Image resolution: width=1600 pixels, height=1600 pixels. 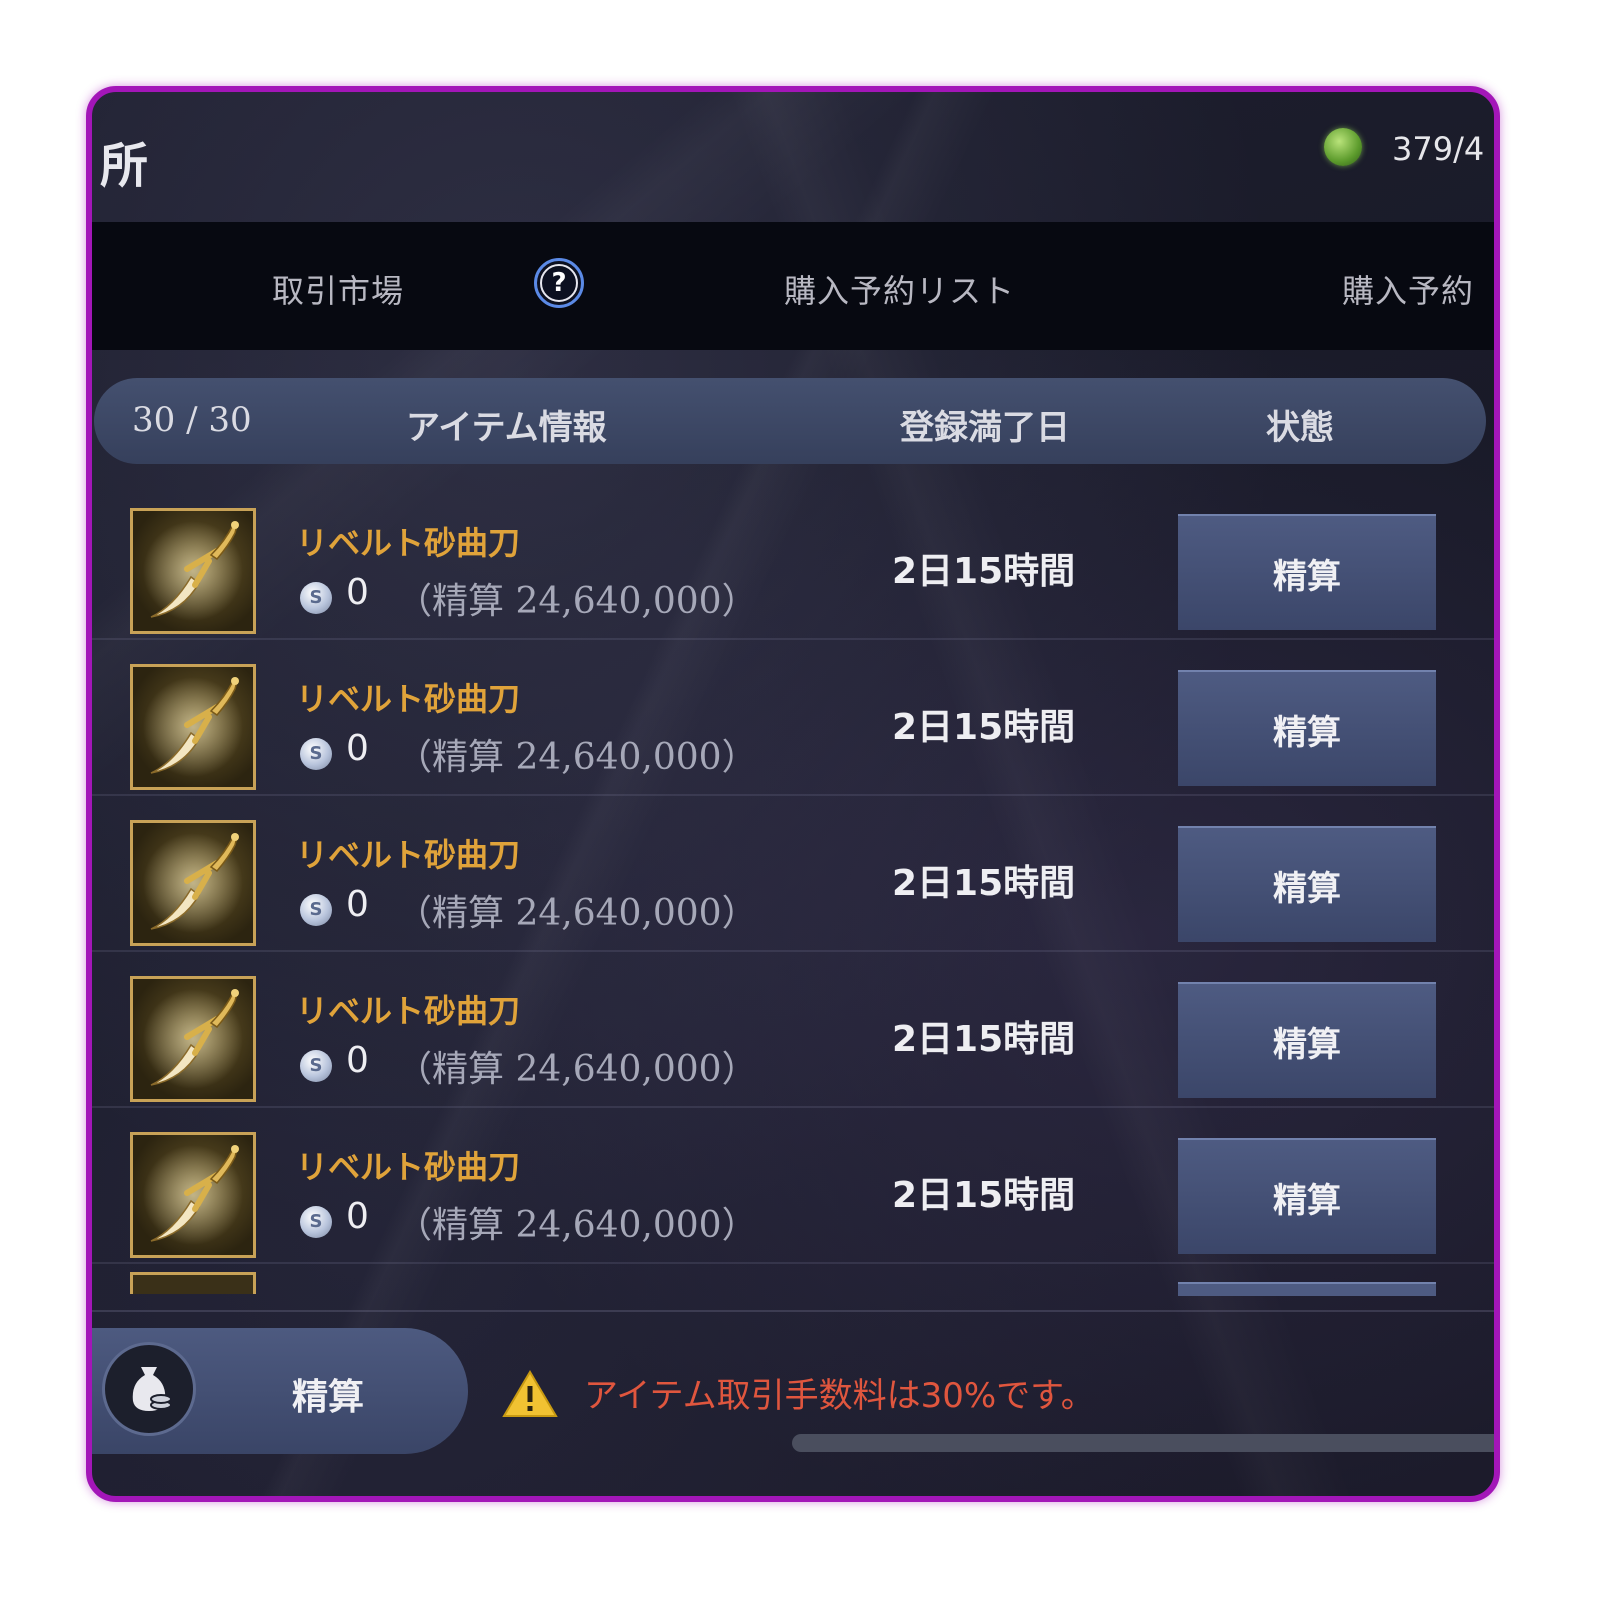 What do you see at coordinates (328, 1397) in the screenshot?
I see `settle-all-label: 精算` at bounding box center [328, 1397].